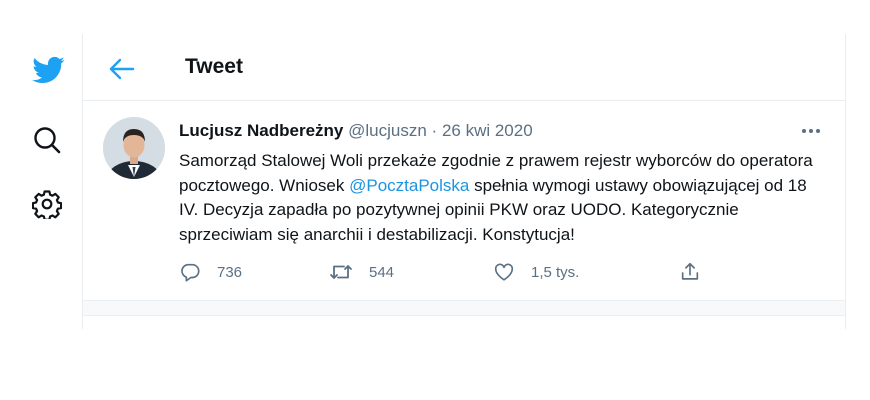 This screenshot has width=870, height=400. I want to click on share-button, so click(690, 272).